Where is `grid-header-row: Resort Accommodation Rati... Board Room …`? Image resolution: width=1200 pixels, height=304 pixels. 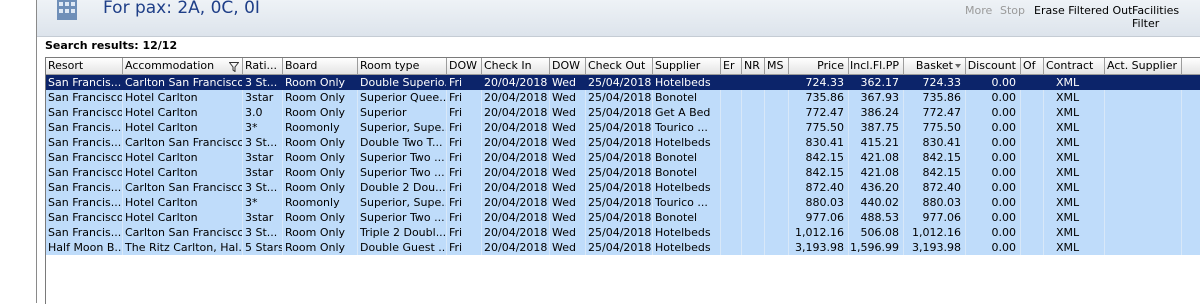 grid-header-row: Resort Accommodation Rati... Board Room … is located at coordinates (623, 66).